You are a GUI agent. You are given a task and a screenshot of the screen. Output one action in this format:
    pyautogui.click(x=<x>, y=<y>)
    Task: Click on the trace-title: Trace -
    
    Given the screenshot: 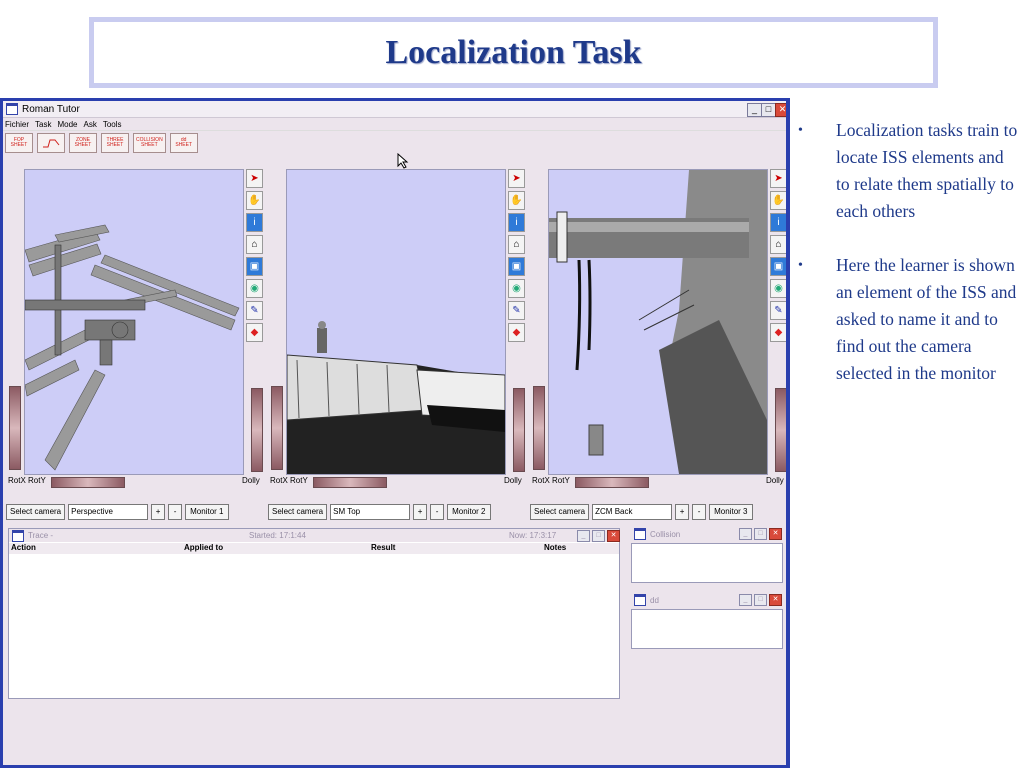 What is the action you would take?
    pyautogui.click(x=41, y=535)
    